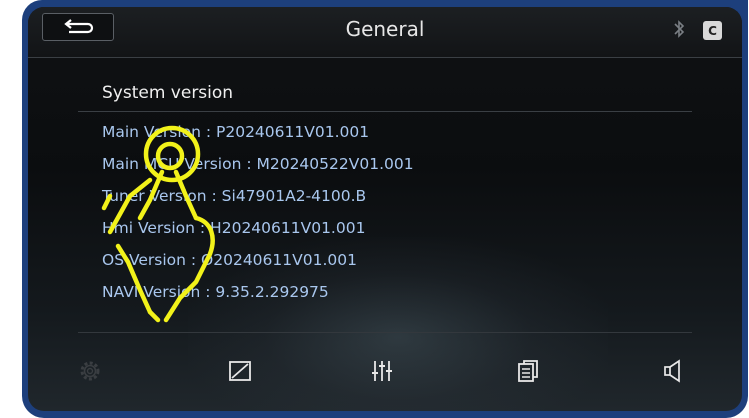 The width and height of the screenshot is (749, 418). What do you see at coordinates (234, 228) in the screenshot?
I see `version-item-hmi: Hmi Version : H20240611V01.001` at bounding box center [234, 228].